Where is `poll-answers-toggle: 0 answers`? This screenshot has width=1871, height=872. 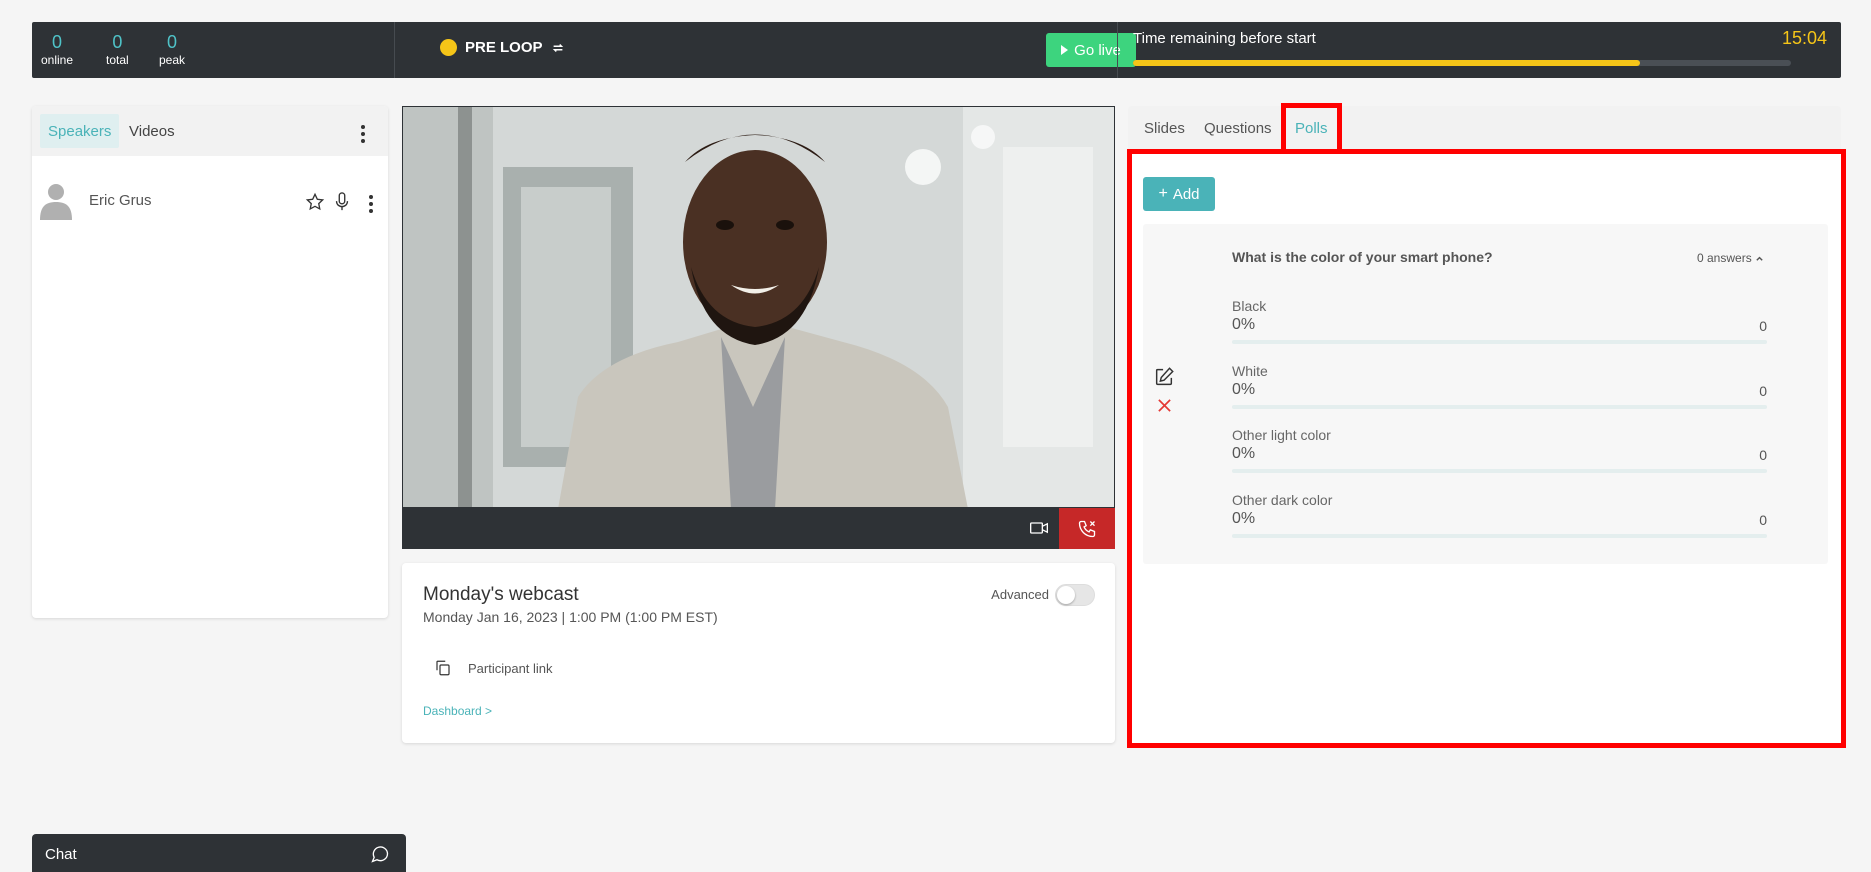 poll-answers-toggle: 0 answers is located at coordinates (1730, 258).